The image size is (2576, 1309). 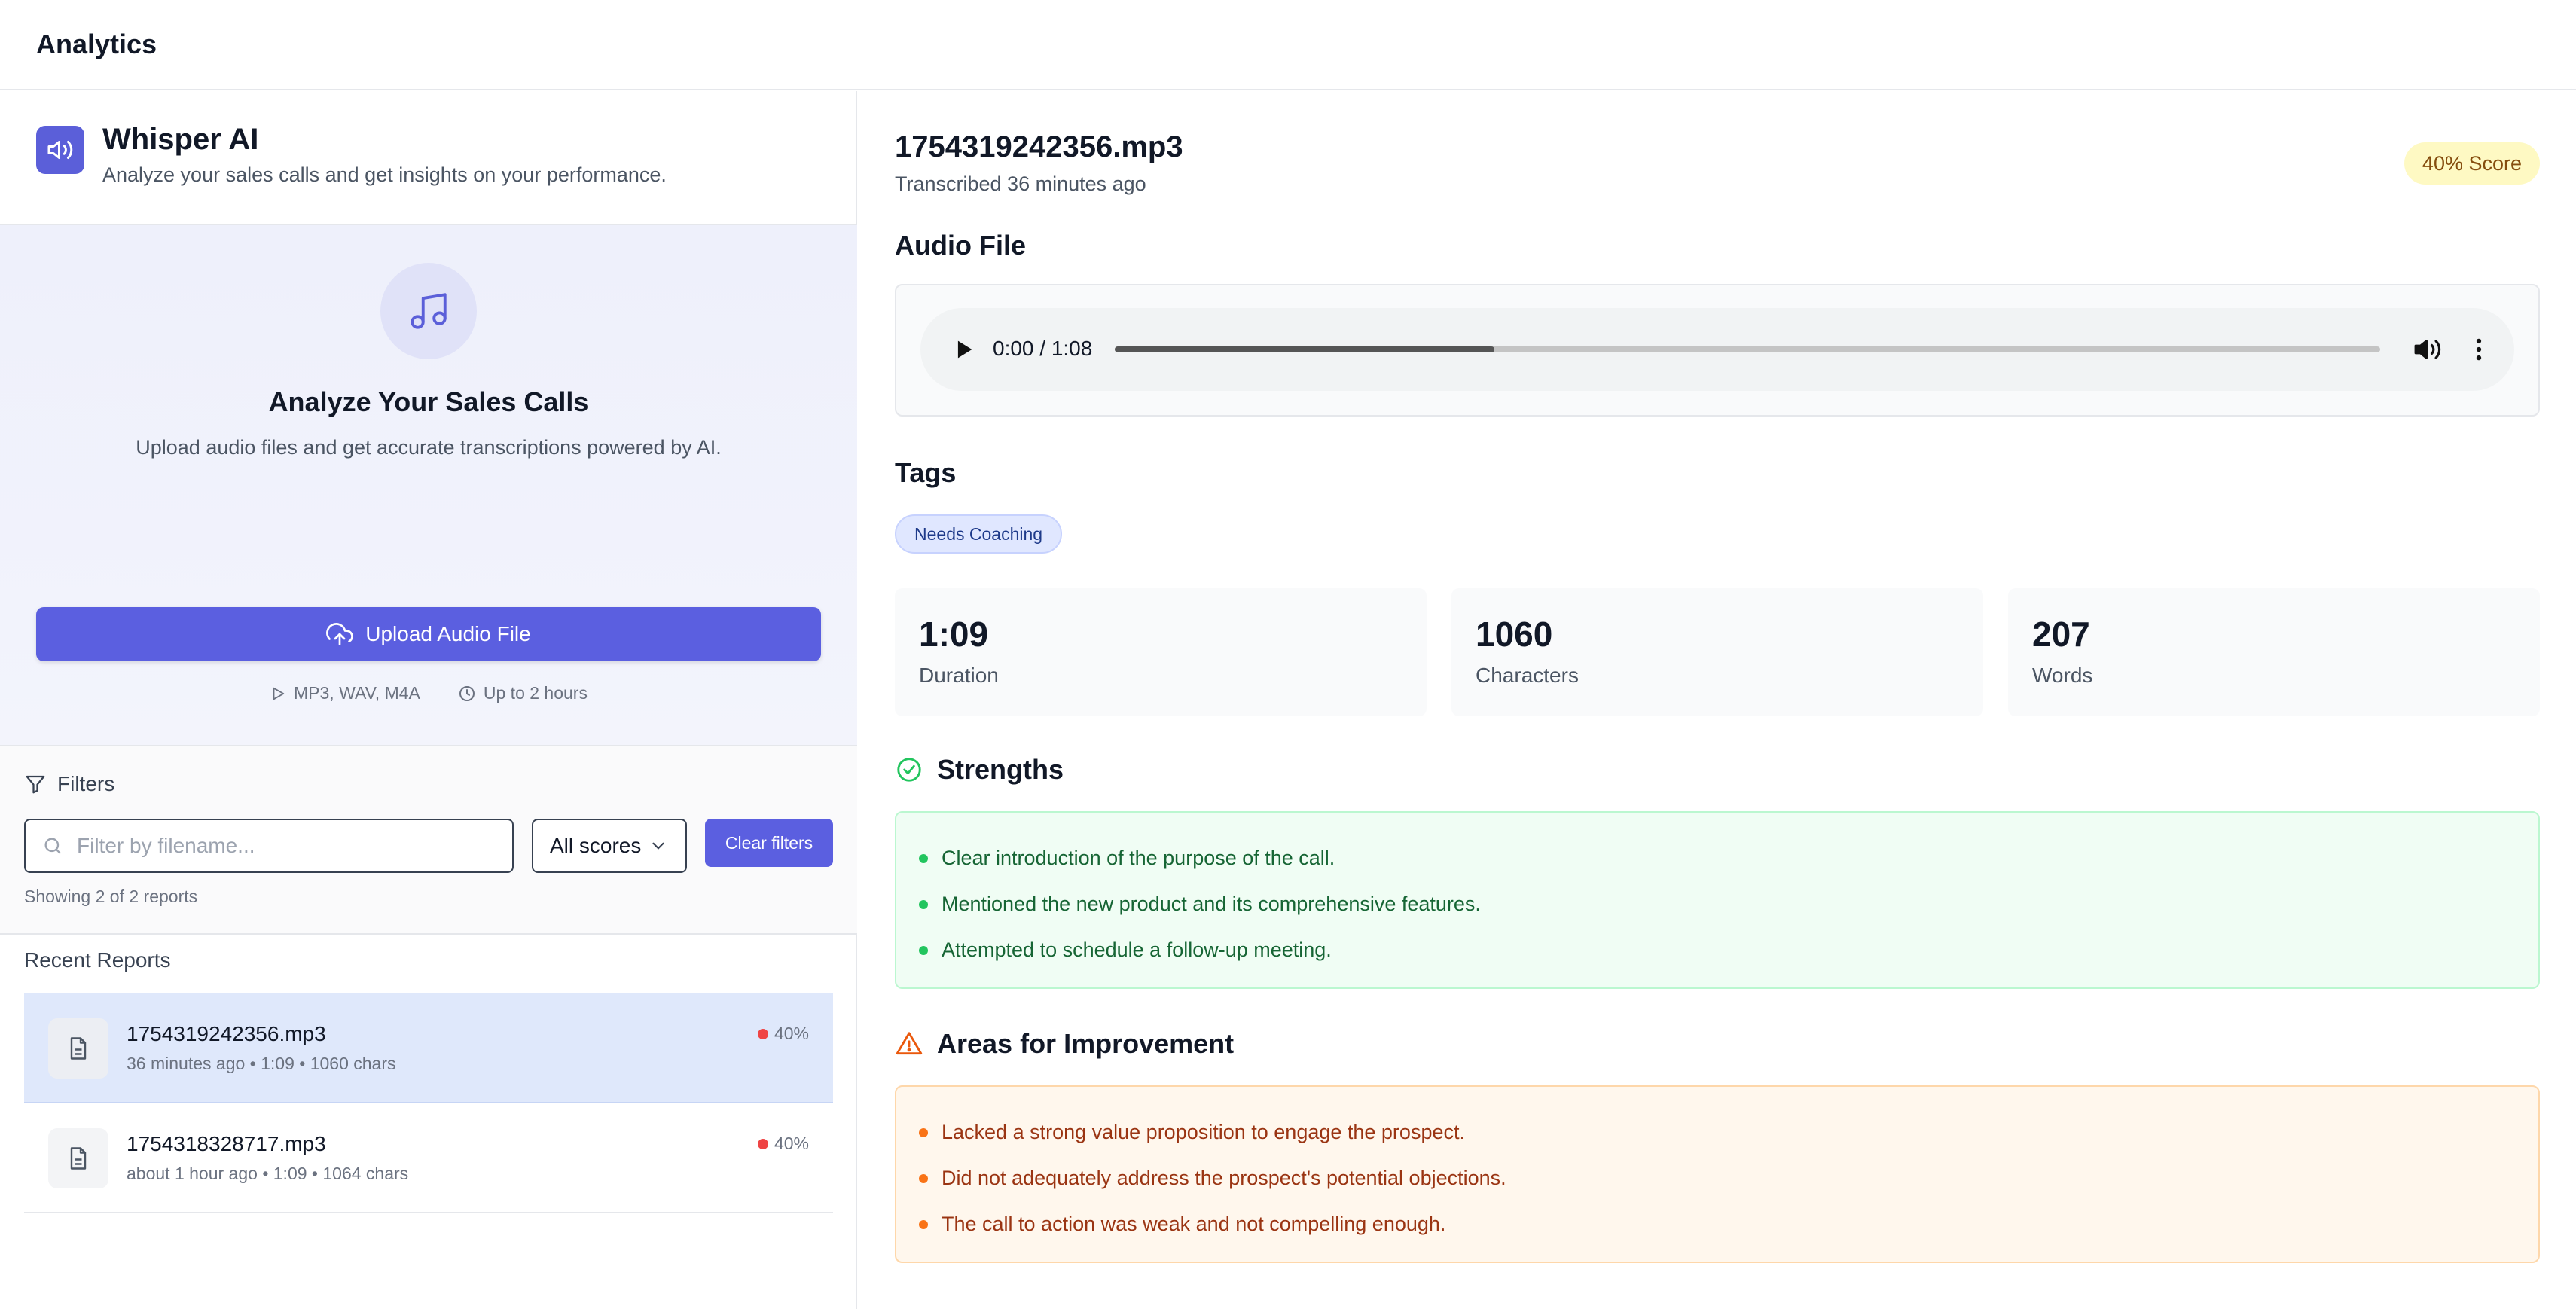 What do you see at coordinates (428, 311) in the screenshot?
I see `music-note-icon` at bounding box center [428, 311].